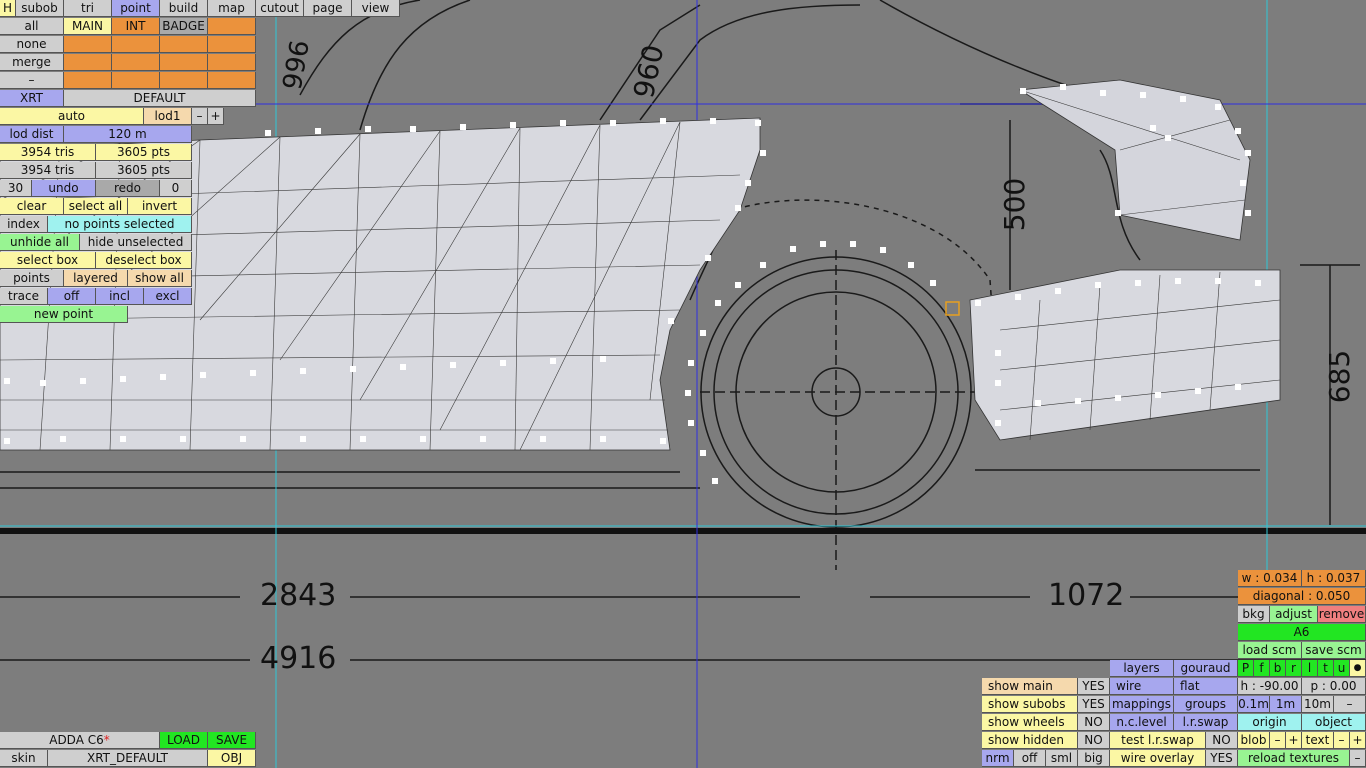 Image resolution: width=1366 pixels, height=768 pixels. I want to click on show-main-value: YES, so click(1094, 686).